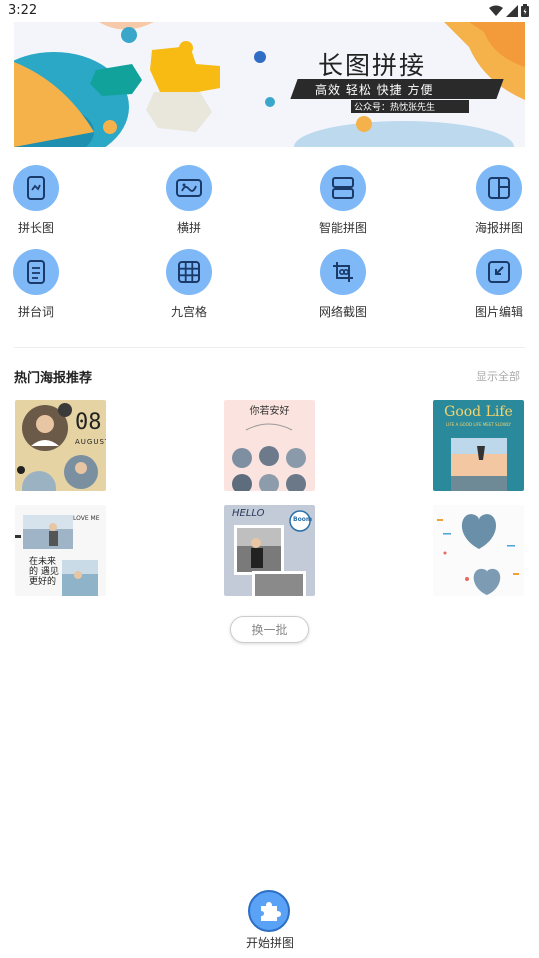 The width and height of the screenshot is (539, 958). Describe the element at coordinates (35, 228) in the screenshot. I see `tool-label: 拼长图` at that location.